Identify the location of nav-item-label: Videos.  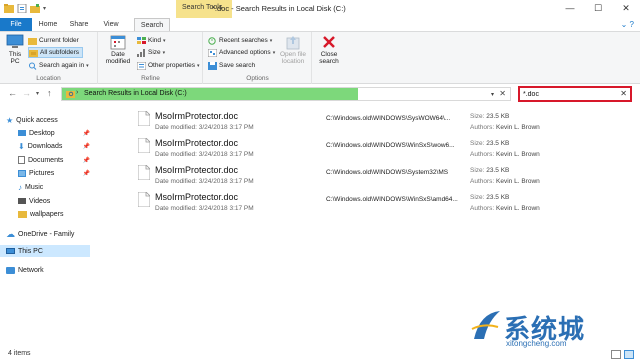
(40, 201).